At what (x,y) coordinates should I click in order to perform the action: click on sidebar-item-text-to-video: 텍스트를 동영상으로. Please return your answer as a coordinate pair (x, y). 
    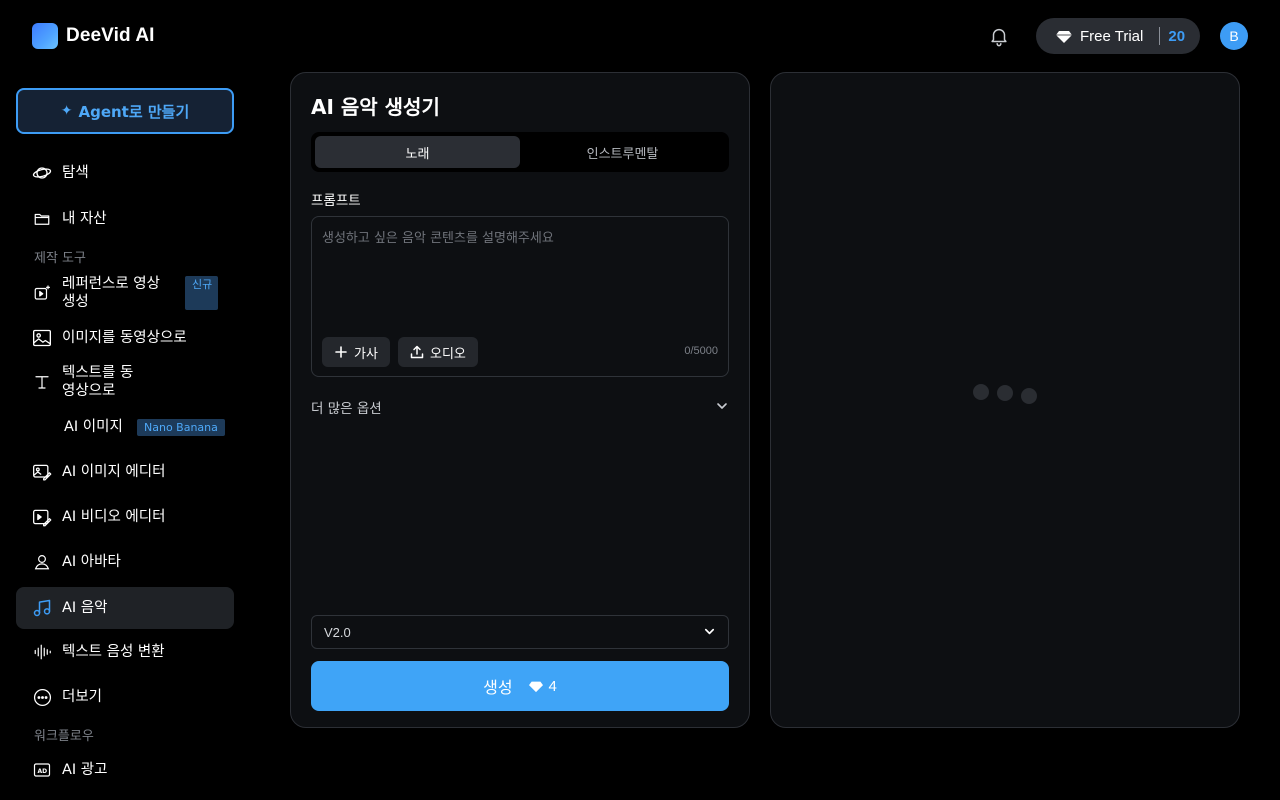
    Looking at the image, I should click on (125, 382).